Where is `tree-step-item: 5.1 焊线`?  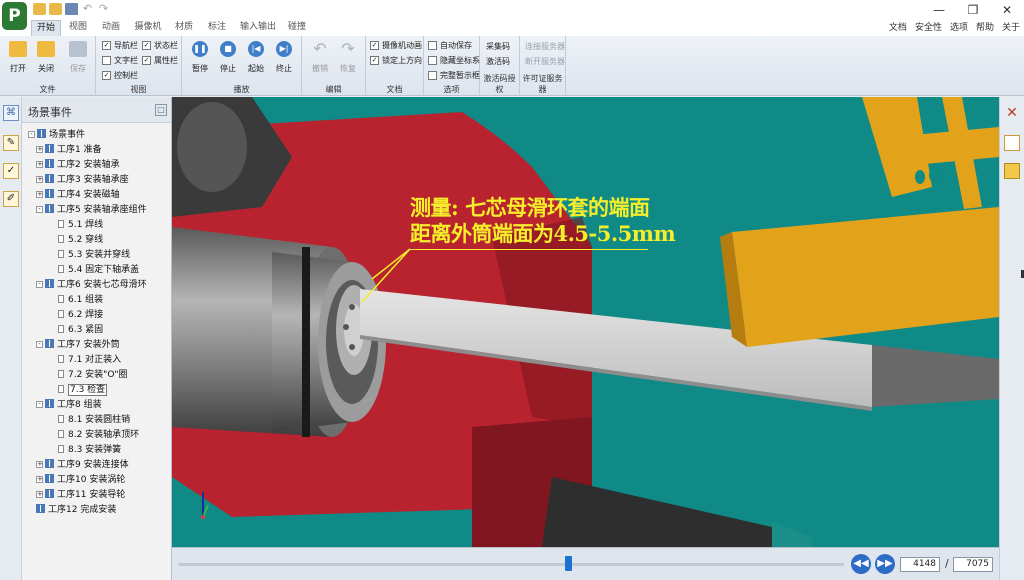 tree-step-item: 5.1 焊线 is located at coordinates (80, 225).